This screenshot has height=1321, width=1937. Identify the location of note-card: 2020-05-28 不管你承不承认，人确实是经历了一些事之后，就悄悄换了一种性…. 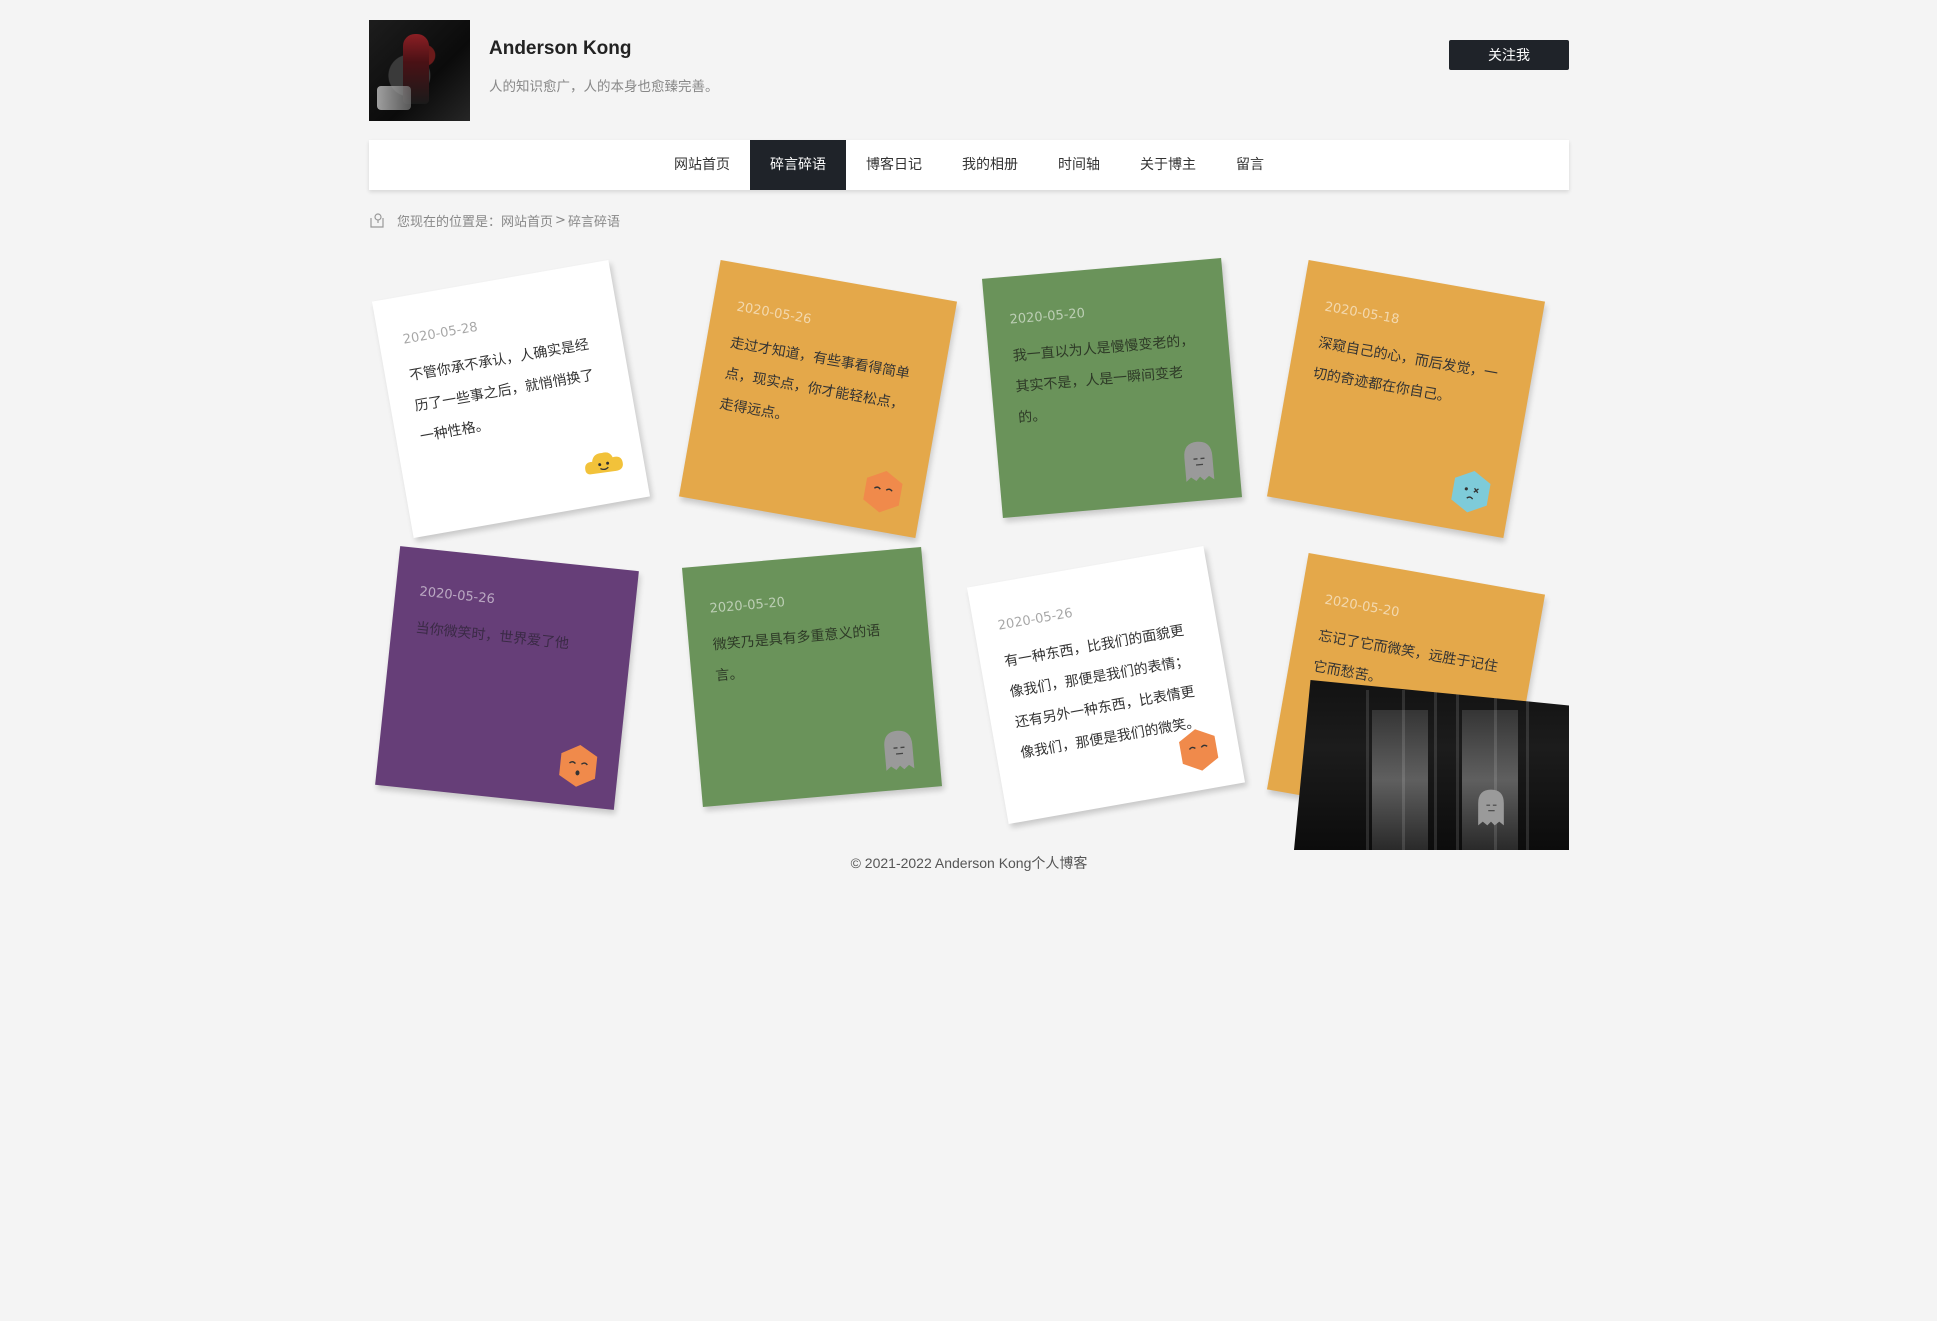
(511, 399).